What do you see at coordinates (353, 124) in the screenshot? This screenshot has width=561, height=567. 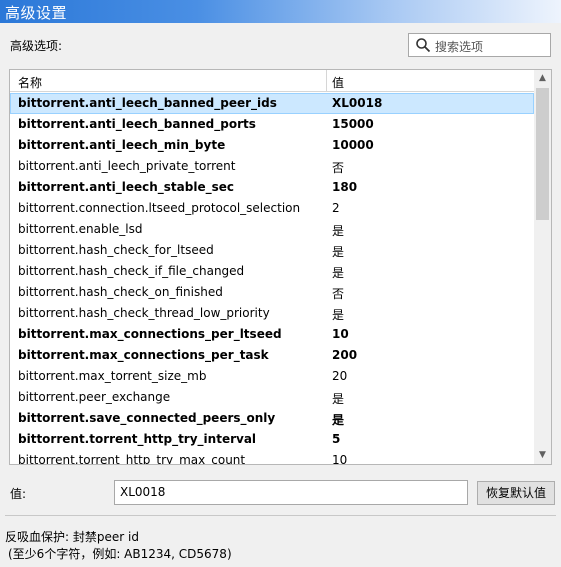 I see `row-value: 15000` at bounding box center [353, 124].